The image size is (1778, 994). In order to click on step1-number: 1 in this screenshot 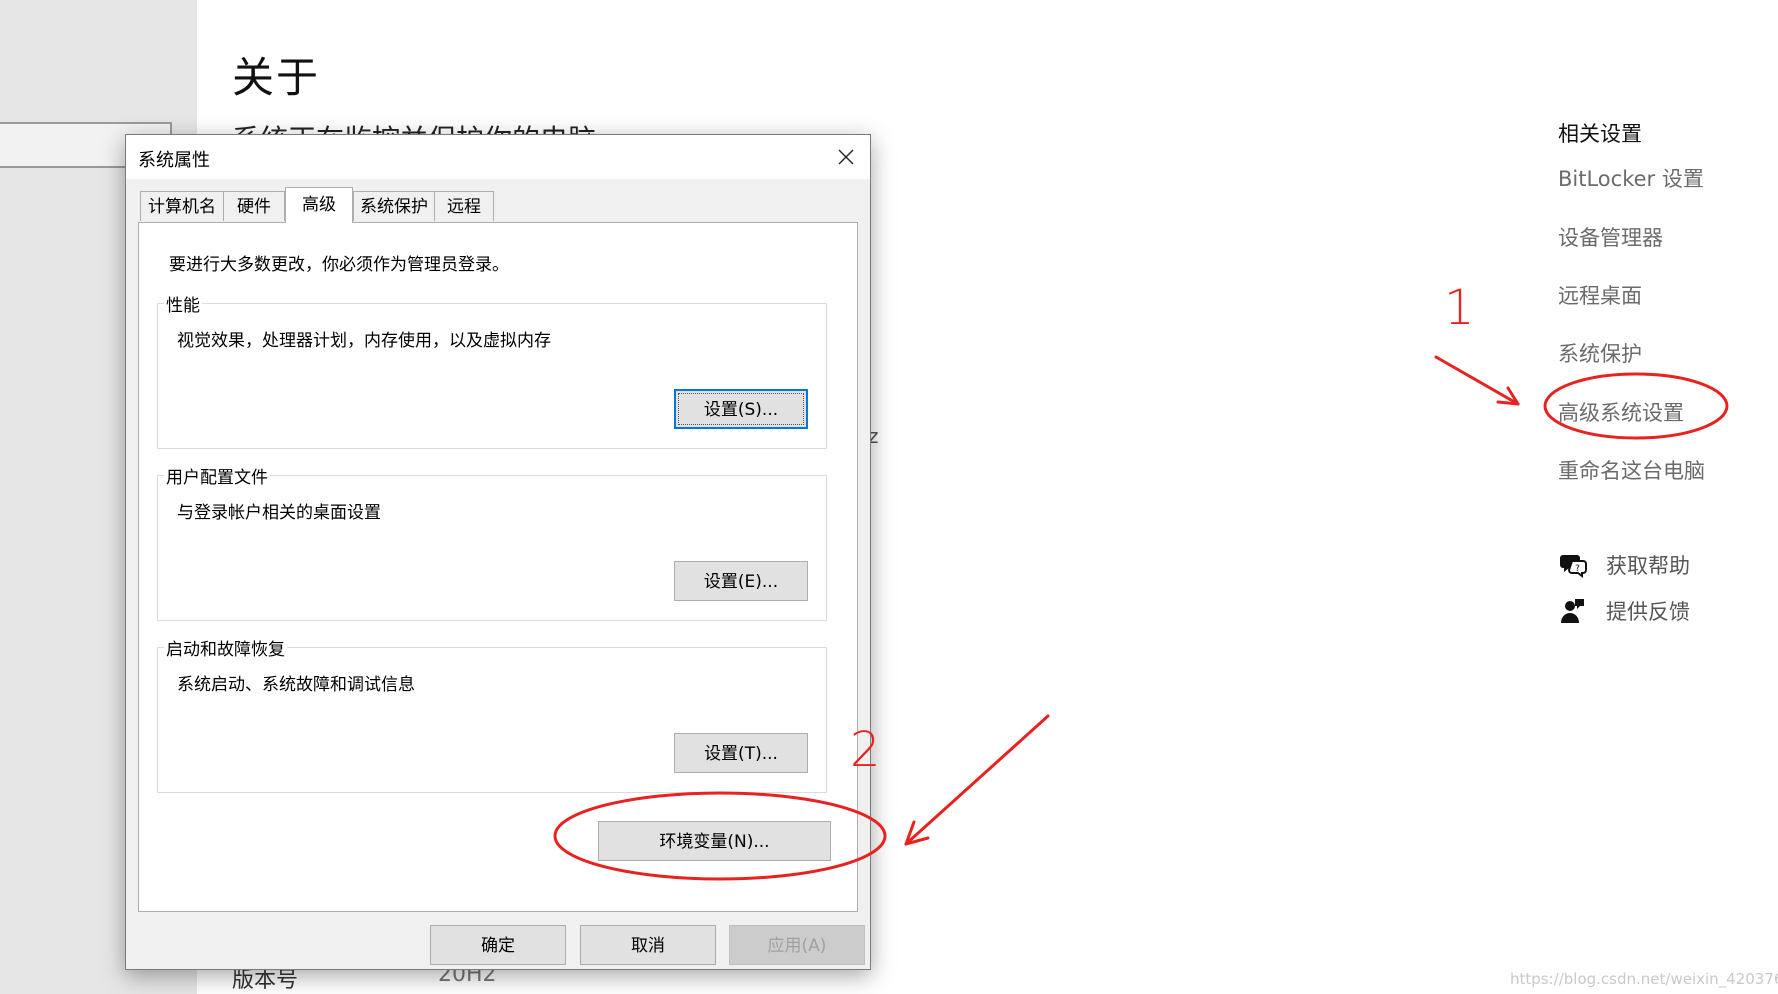, I will do `click(1459, 308)`.